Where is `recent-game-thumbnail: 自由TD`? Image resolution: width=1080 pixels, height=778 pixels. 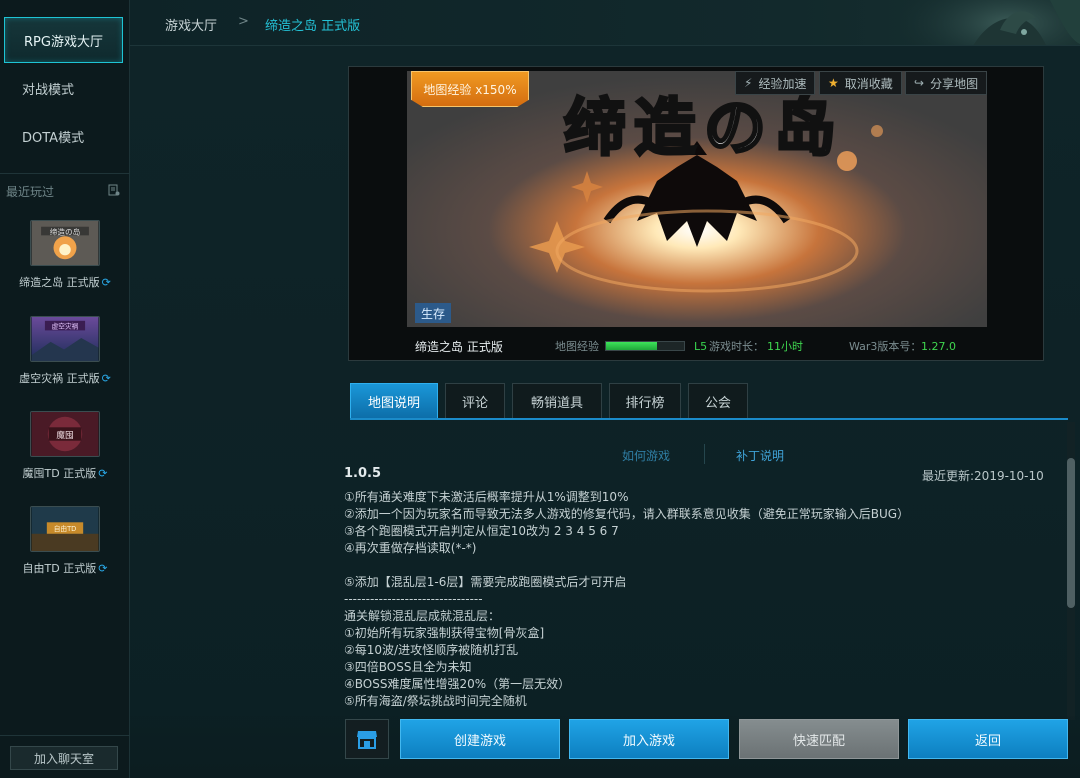 recent-game-thumbnail: 自由TD is located at coordinates (65, 529).